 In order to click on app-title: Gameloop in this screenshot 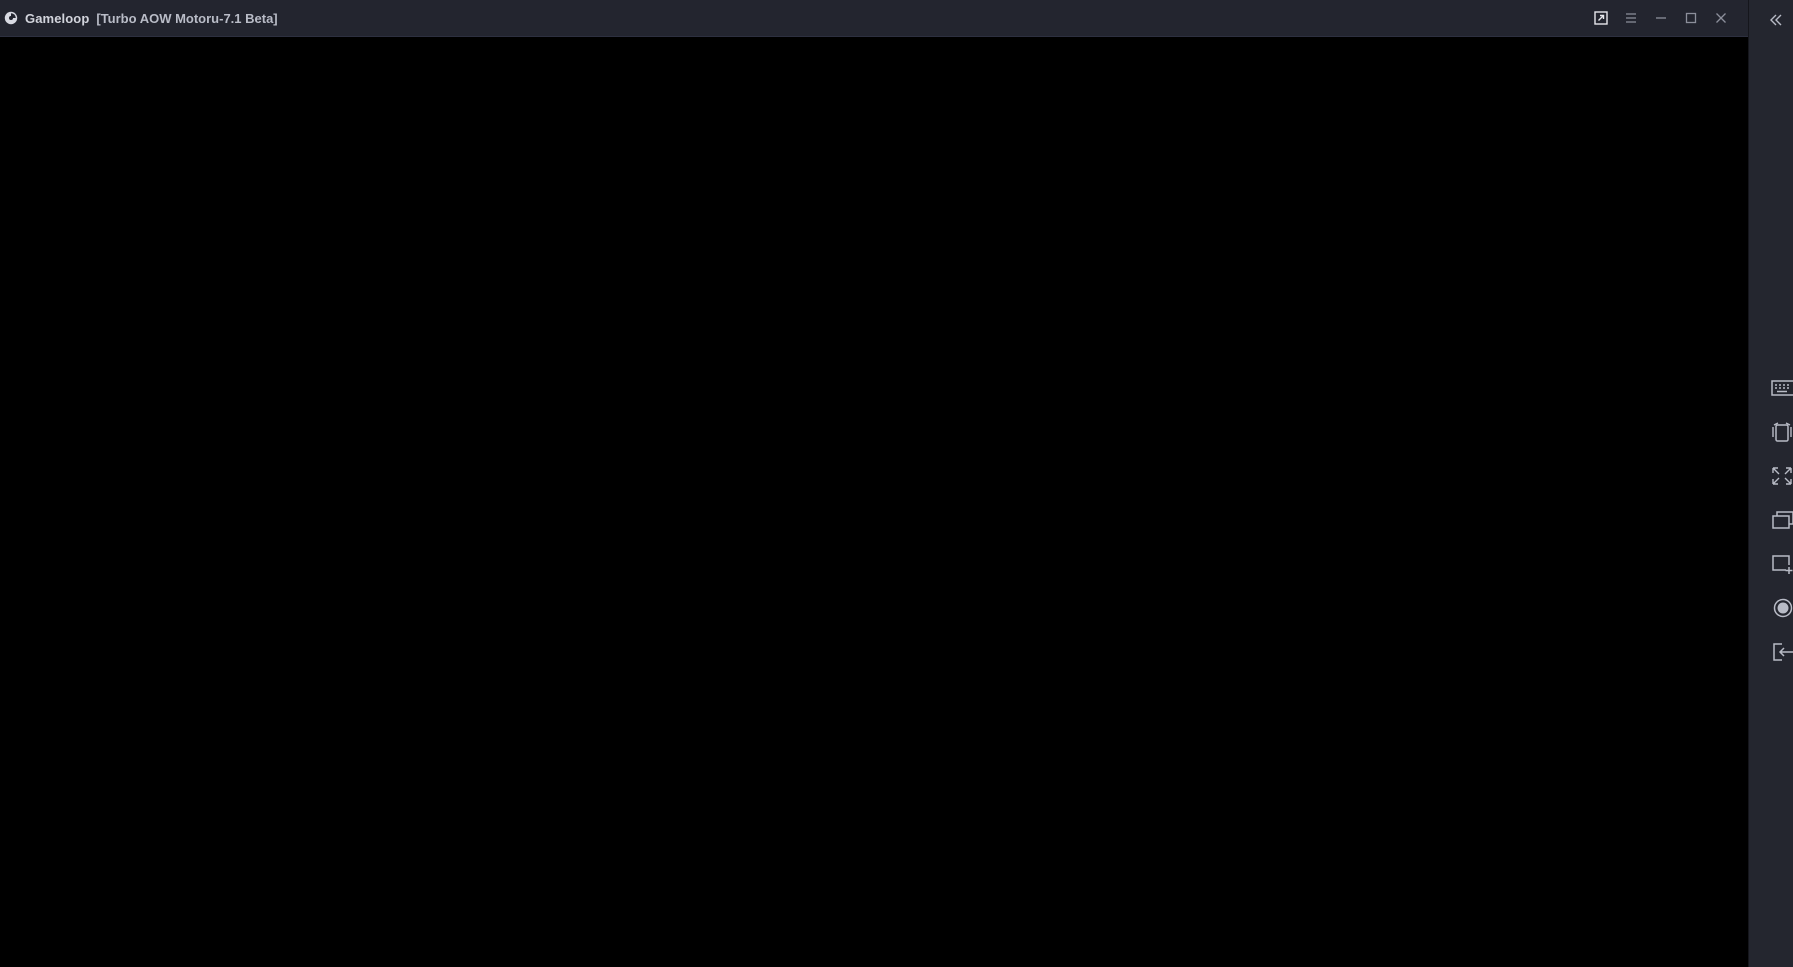, I will do `click(57, 18)`.